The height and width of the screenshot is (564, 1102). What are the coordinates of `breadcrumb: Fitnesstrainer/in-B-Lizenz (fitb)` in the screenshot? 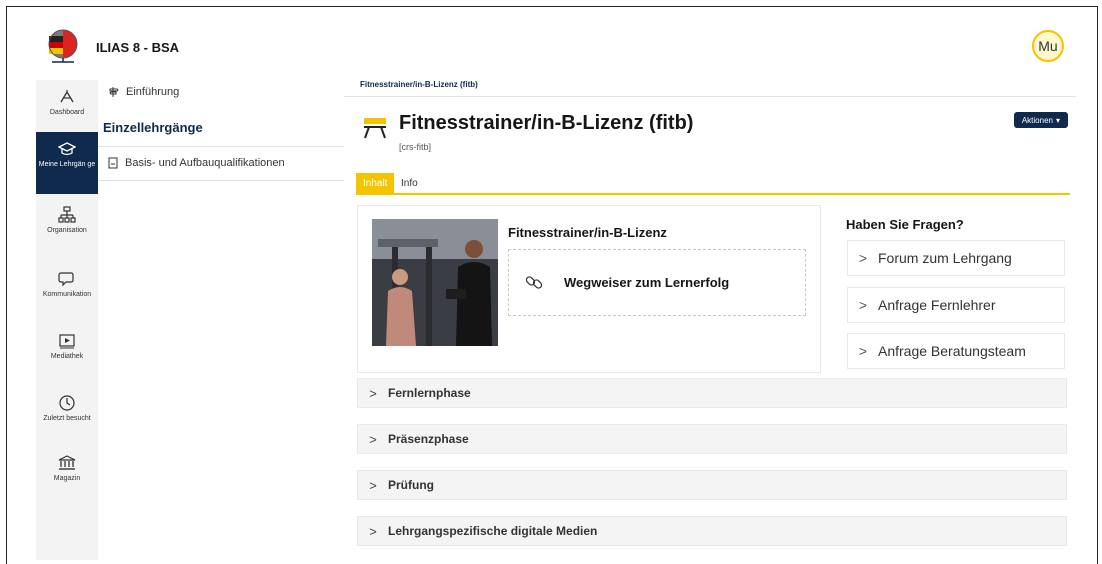 It's located at (419, 84).